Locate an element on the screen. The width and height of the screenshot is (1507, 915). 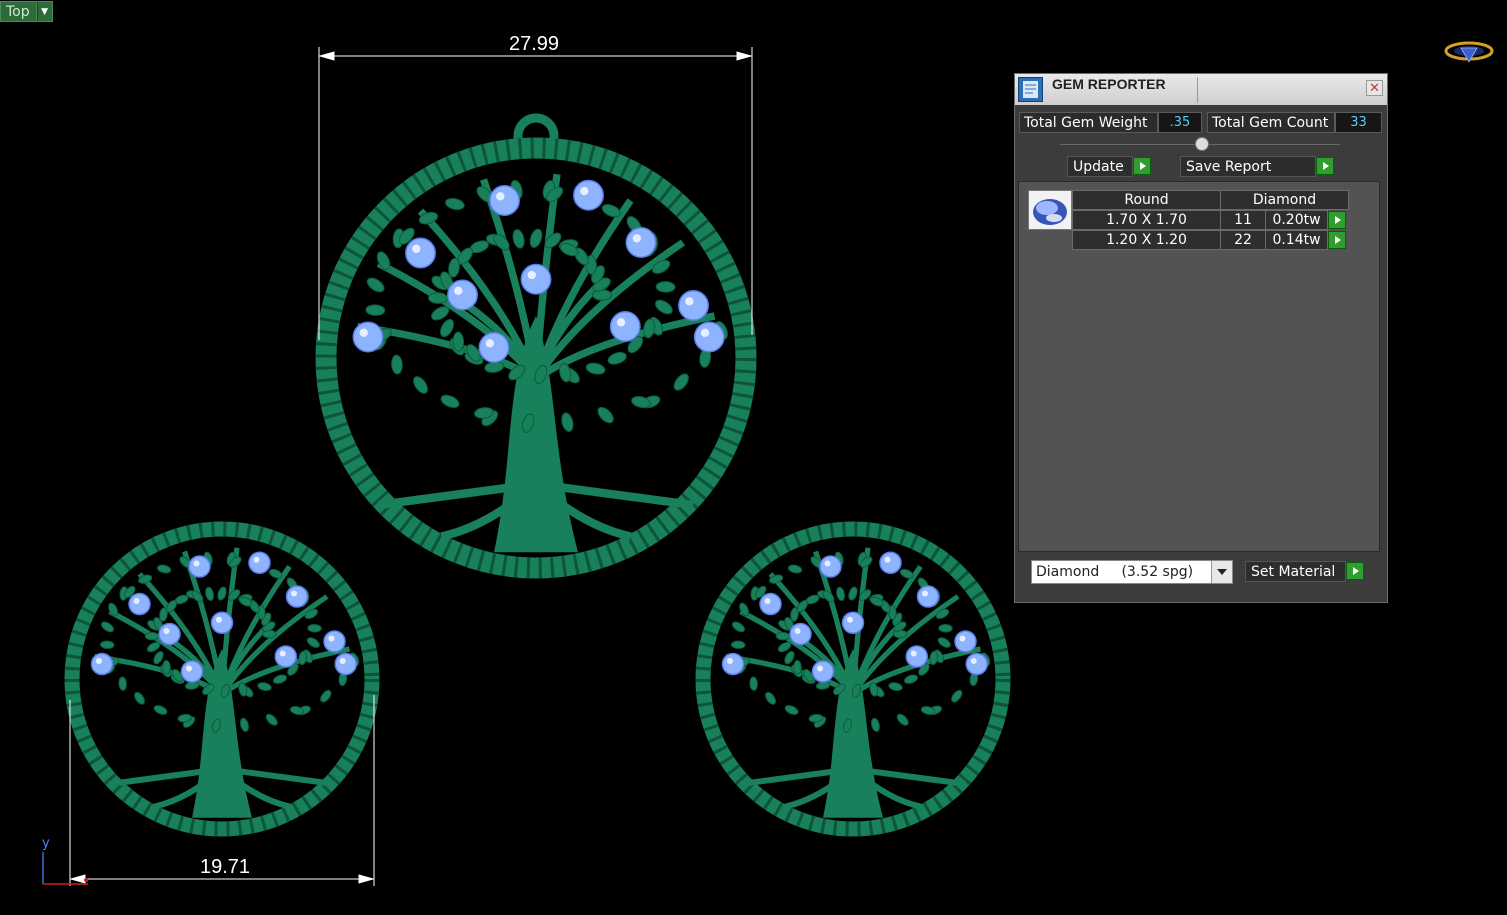
titlebar-divider is located at coordinates (1197, 90).